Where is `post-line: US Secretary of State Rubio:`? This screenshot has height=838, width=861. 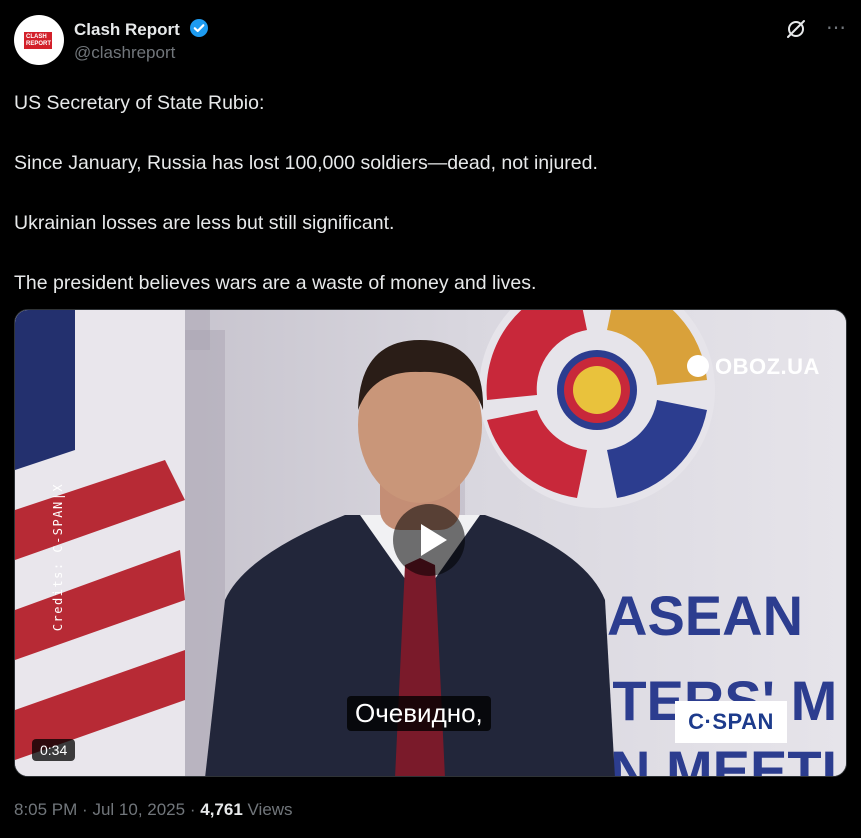 post-line: US Secretary of State Rubio: is located at coordinates (139, 103).